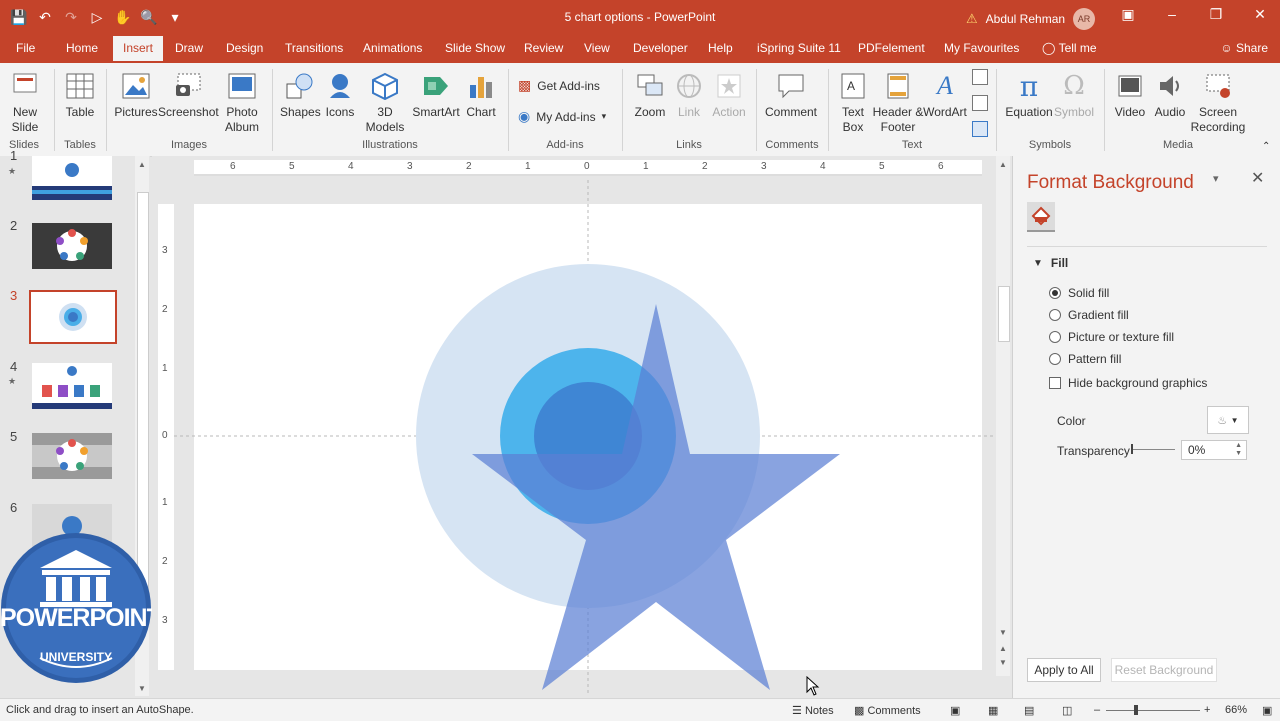 This screenshot has height=721, width=1280. I want to click on tab-help: Help, so click(720, 48).